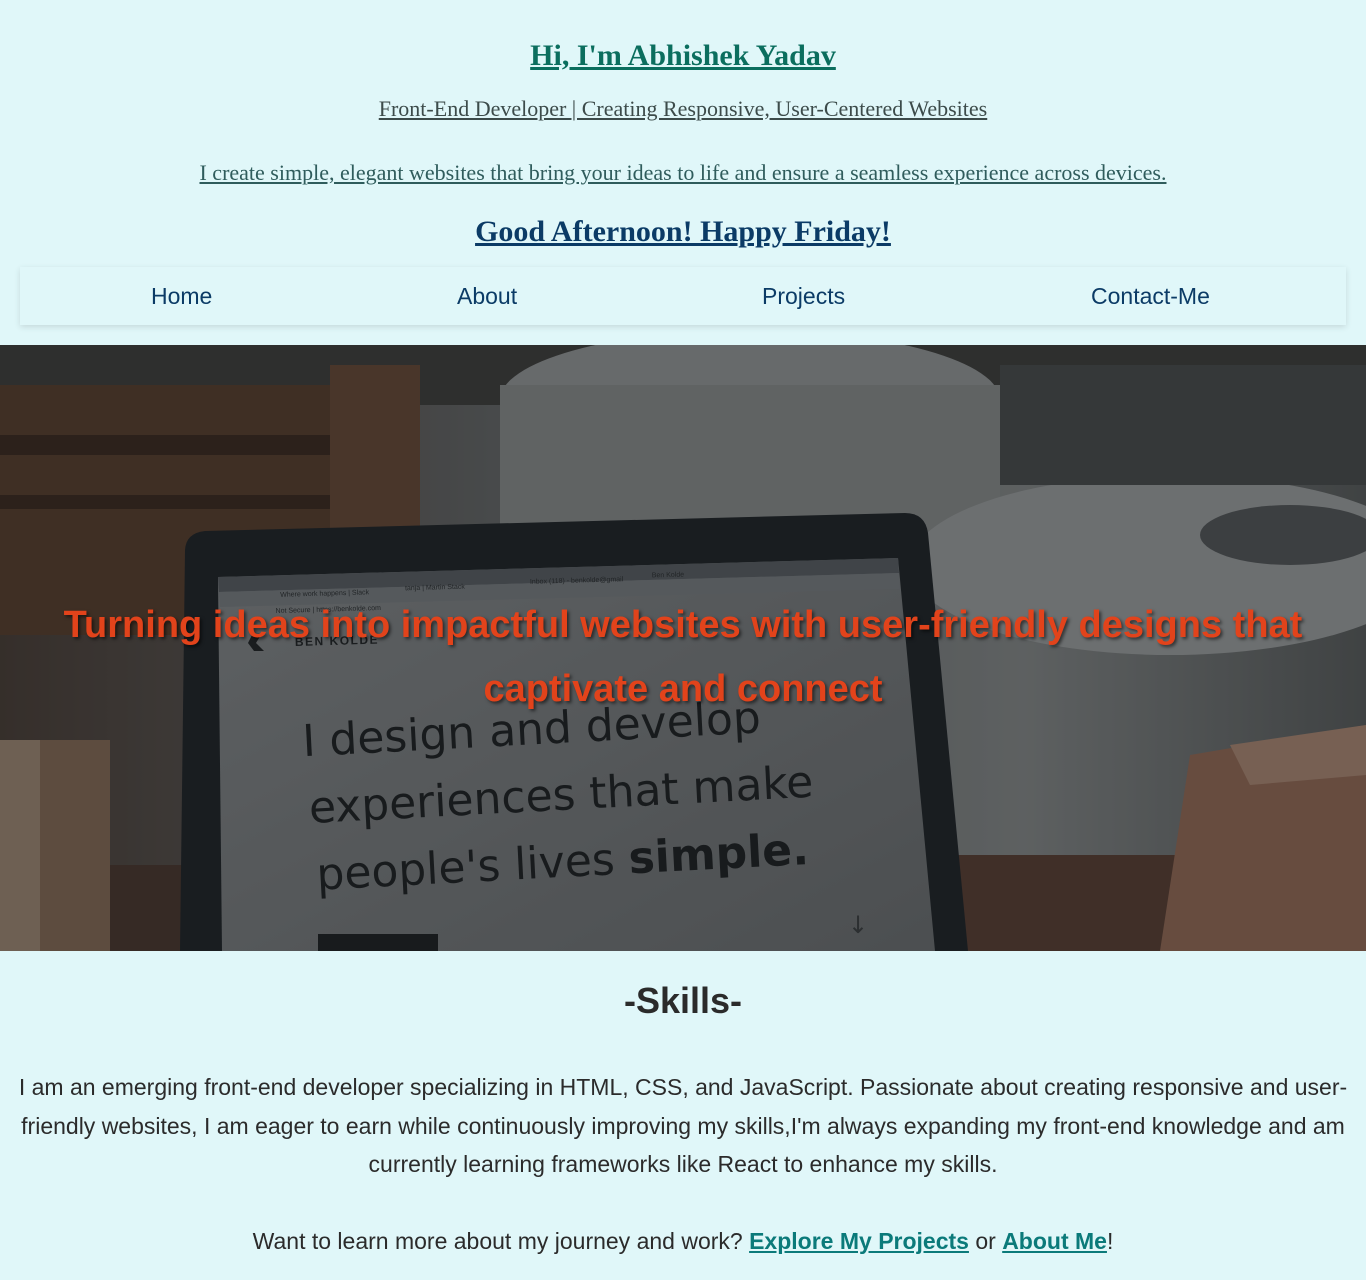 Image resolution: width=1366 pixels, height=1280 pixels. Describe the element at coordinates (487, 296) in the screenshot. I see `nav-about: About` at that location.